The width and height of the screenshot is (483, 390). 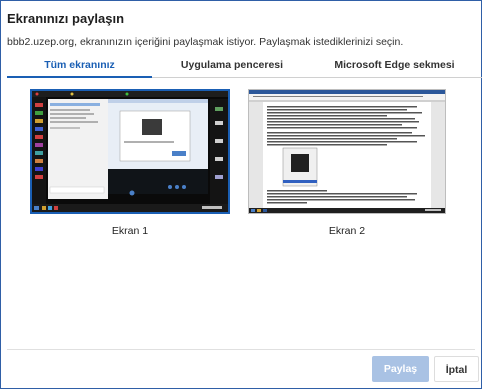 What do you see at coordinates (347, 231) in the screenshot?
I see `screen-2-label: Ekran 2` at bounding box center [347, 231].